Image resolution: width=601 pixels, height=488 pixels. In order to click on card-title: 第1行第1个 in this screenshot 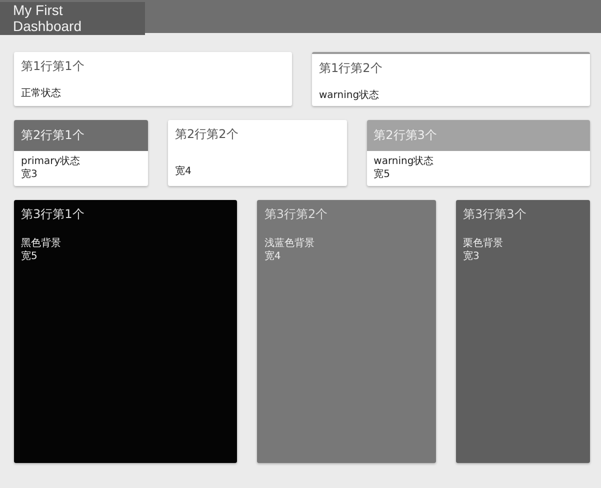, I will do `click(53, 66)`.